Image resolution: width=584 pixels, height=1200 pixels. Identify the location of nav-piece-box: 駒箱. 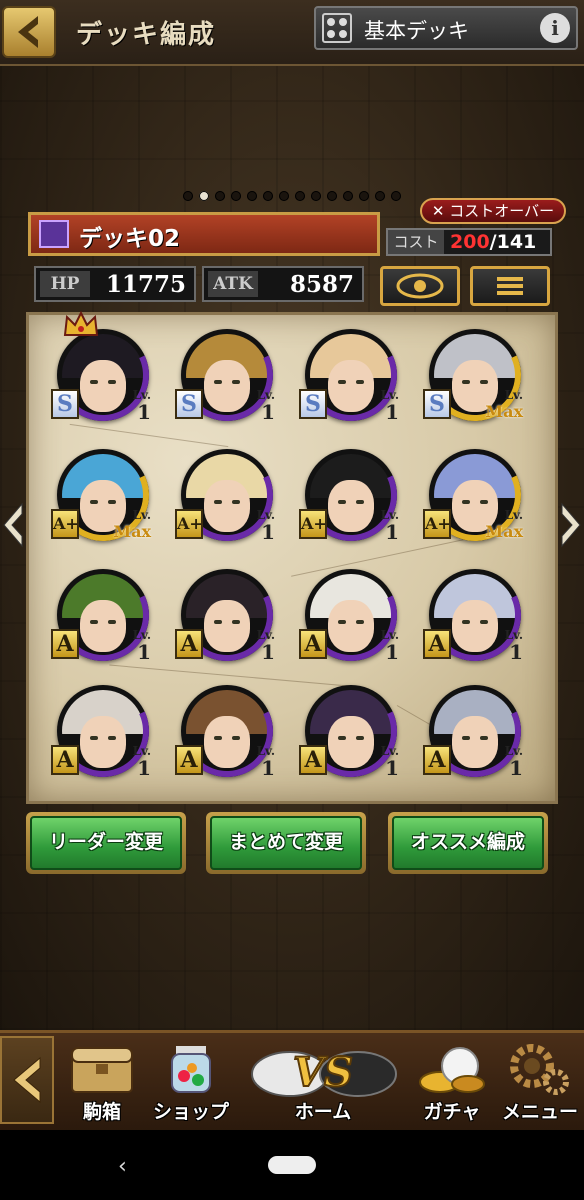
(102, 1081).